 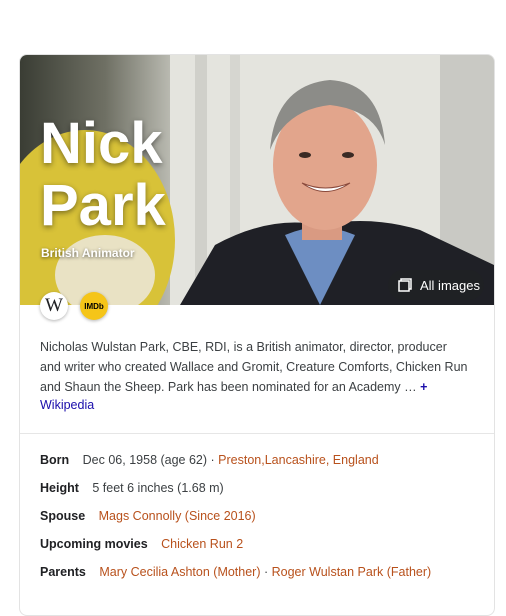 What do you see at coordinates (202, 544) in the screenshot?
I see `movie-link: Chicken Run 2` at bounding box center [202, 544].